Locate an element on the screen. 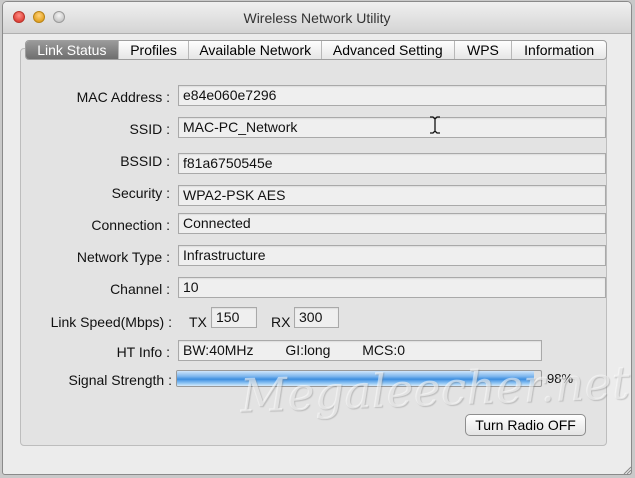  rx-label: RX is located at coordinates (281, 322).